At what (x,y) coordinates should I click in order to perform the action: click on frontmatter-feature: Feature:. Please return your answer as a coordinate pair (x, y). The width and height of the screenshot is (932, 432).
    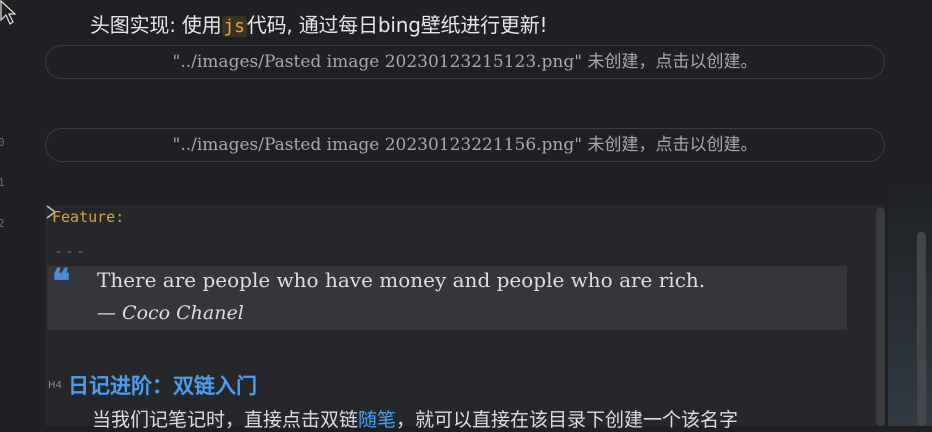
    Looking at the image, I should click on (88, 217).